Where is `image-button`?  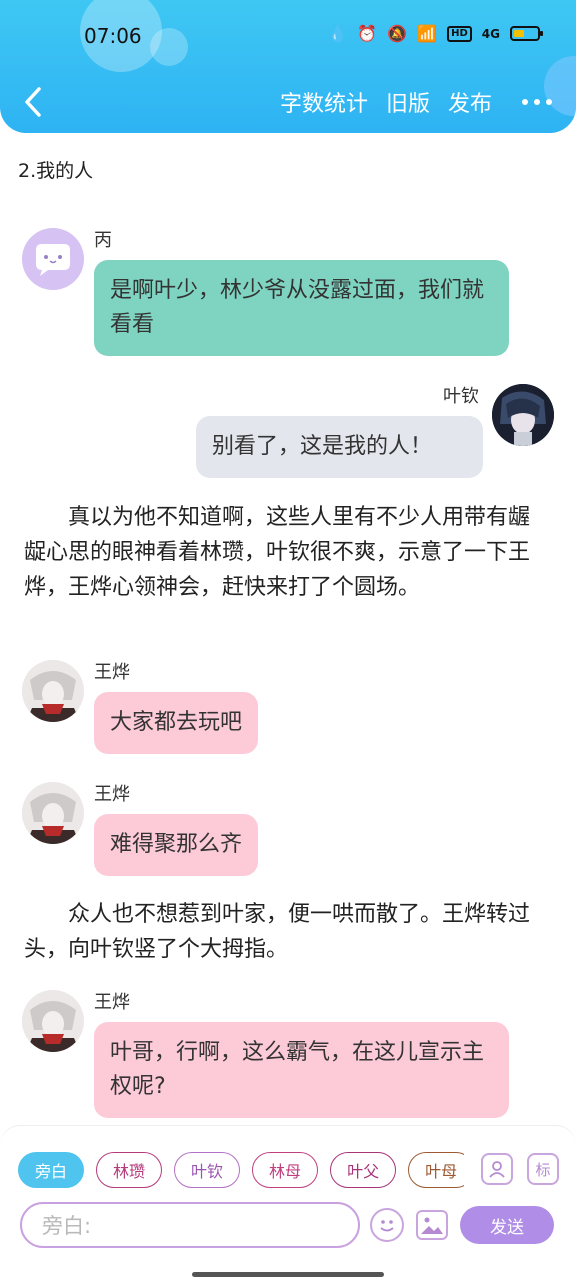
image-button is located at coordinates (432, 1225).